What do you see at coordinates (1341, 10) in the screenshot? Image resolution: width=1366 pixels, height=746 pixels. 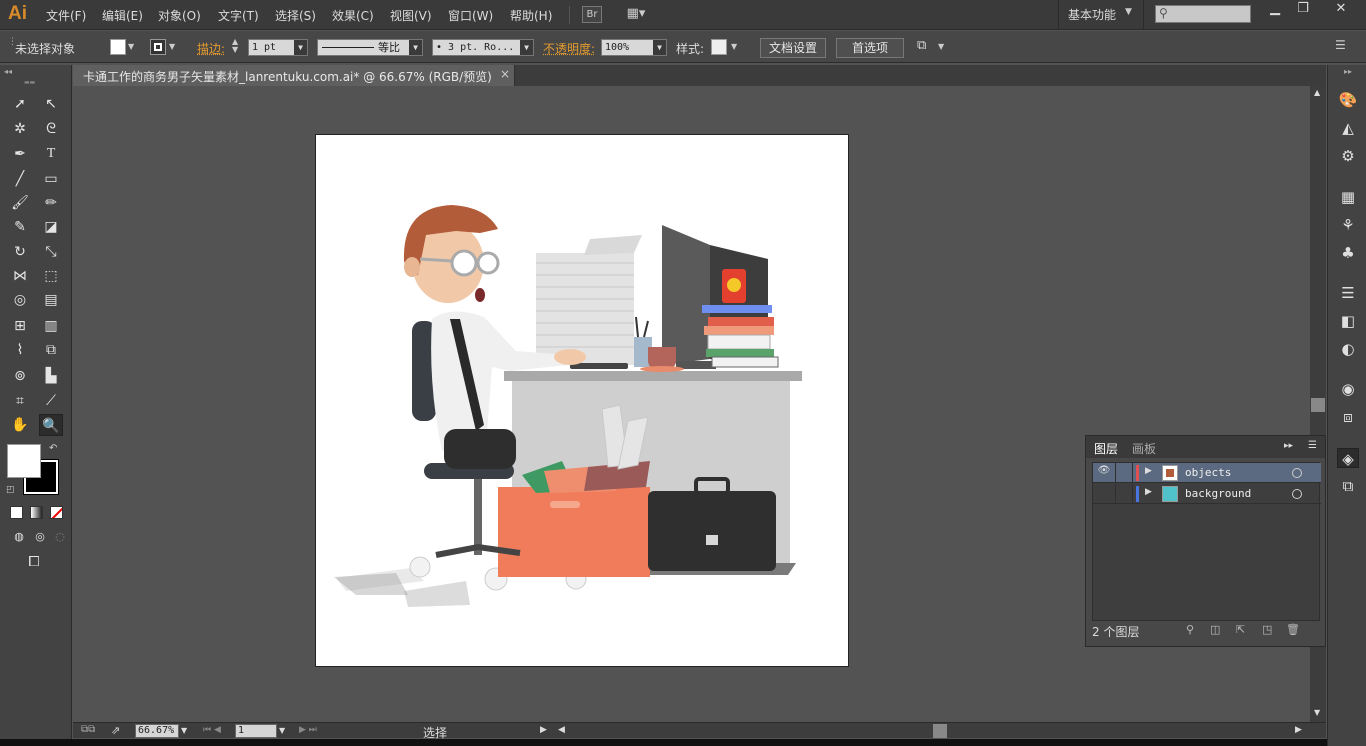 I see `close-button: ✕` at bounding box center [1341, 10].